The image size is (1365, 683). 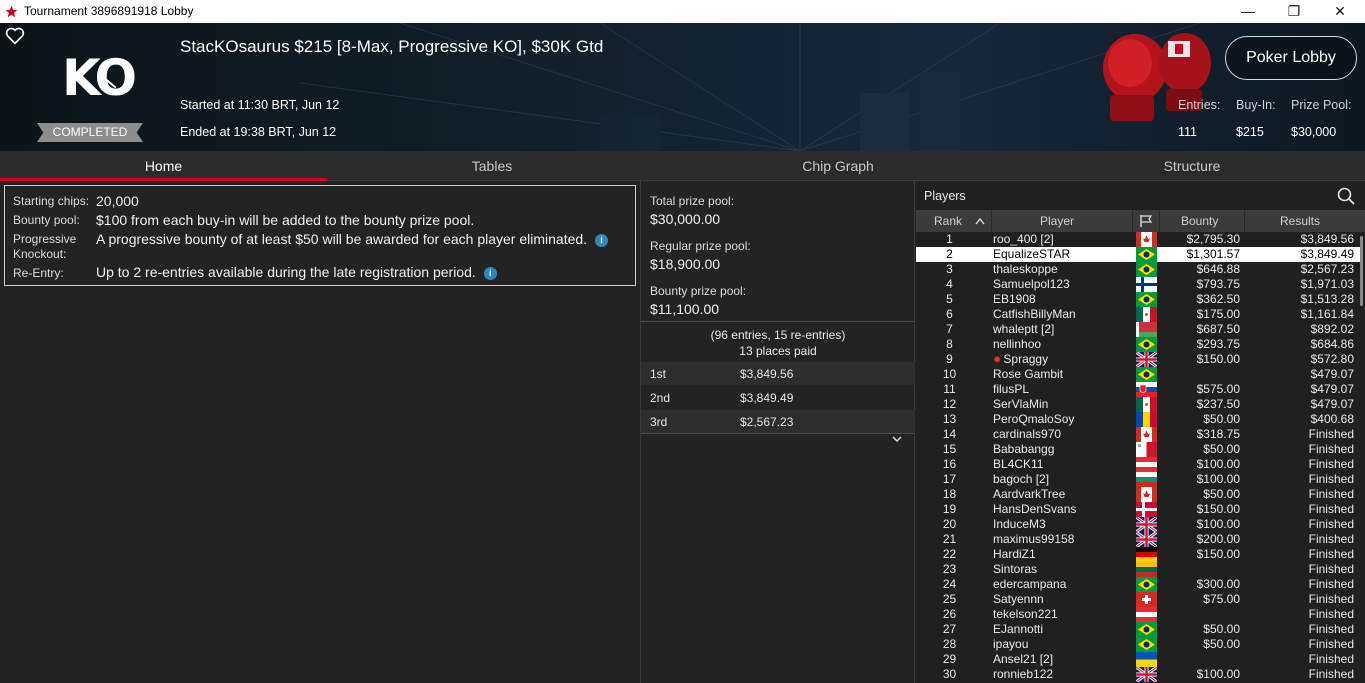 What do you see at coordinates (1139, 314) in the screenshot?
I see `player-row: 6 CatfishBillyMan $175.00 $1,161.84` at bounding box center [1139, 314].